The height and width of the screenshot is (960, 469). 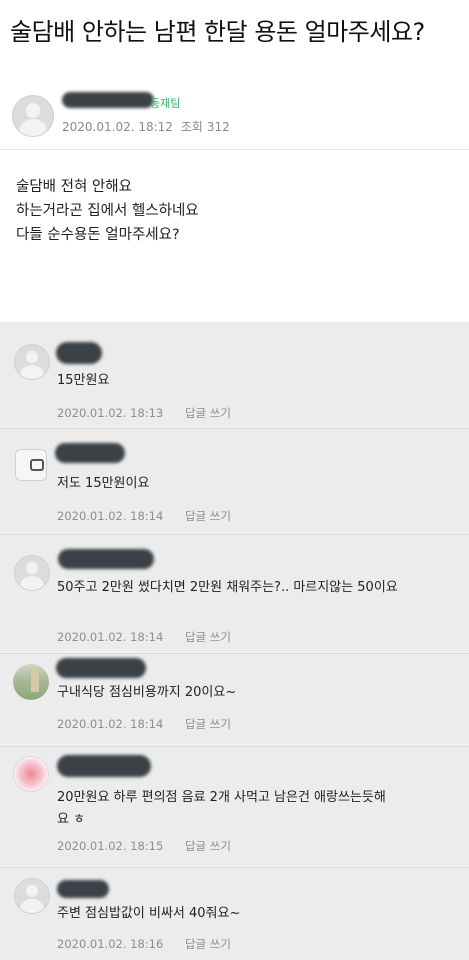 What do you see at coordinates (234, 149) in the screenshot?
I see `post-divider` at bounding box center [234, 149].